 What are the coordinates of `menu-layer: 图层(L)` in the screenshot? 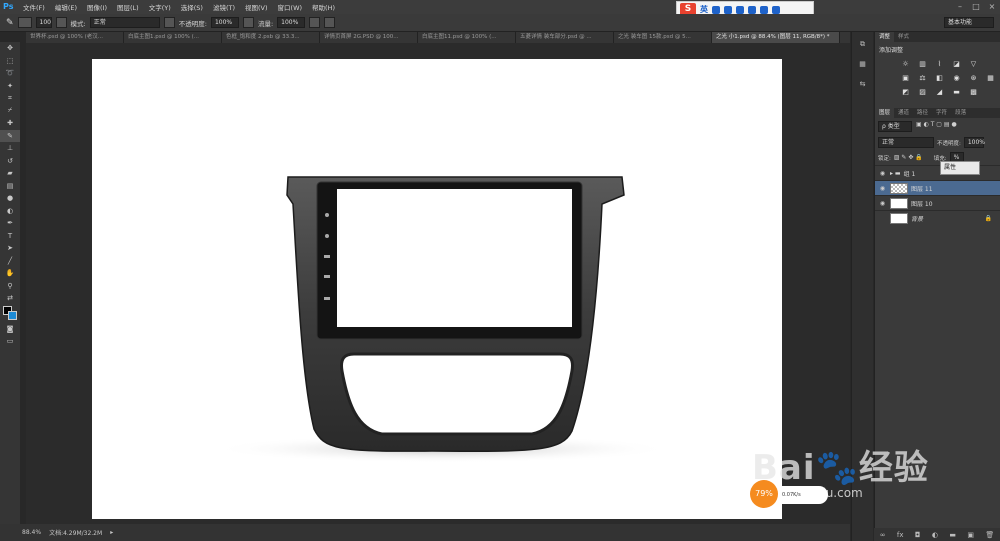 It's located at (128, 7).